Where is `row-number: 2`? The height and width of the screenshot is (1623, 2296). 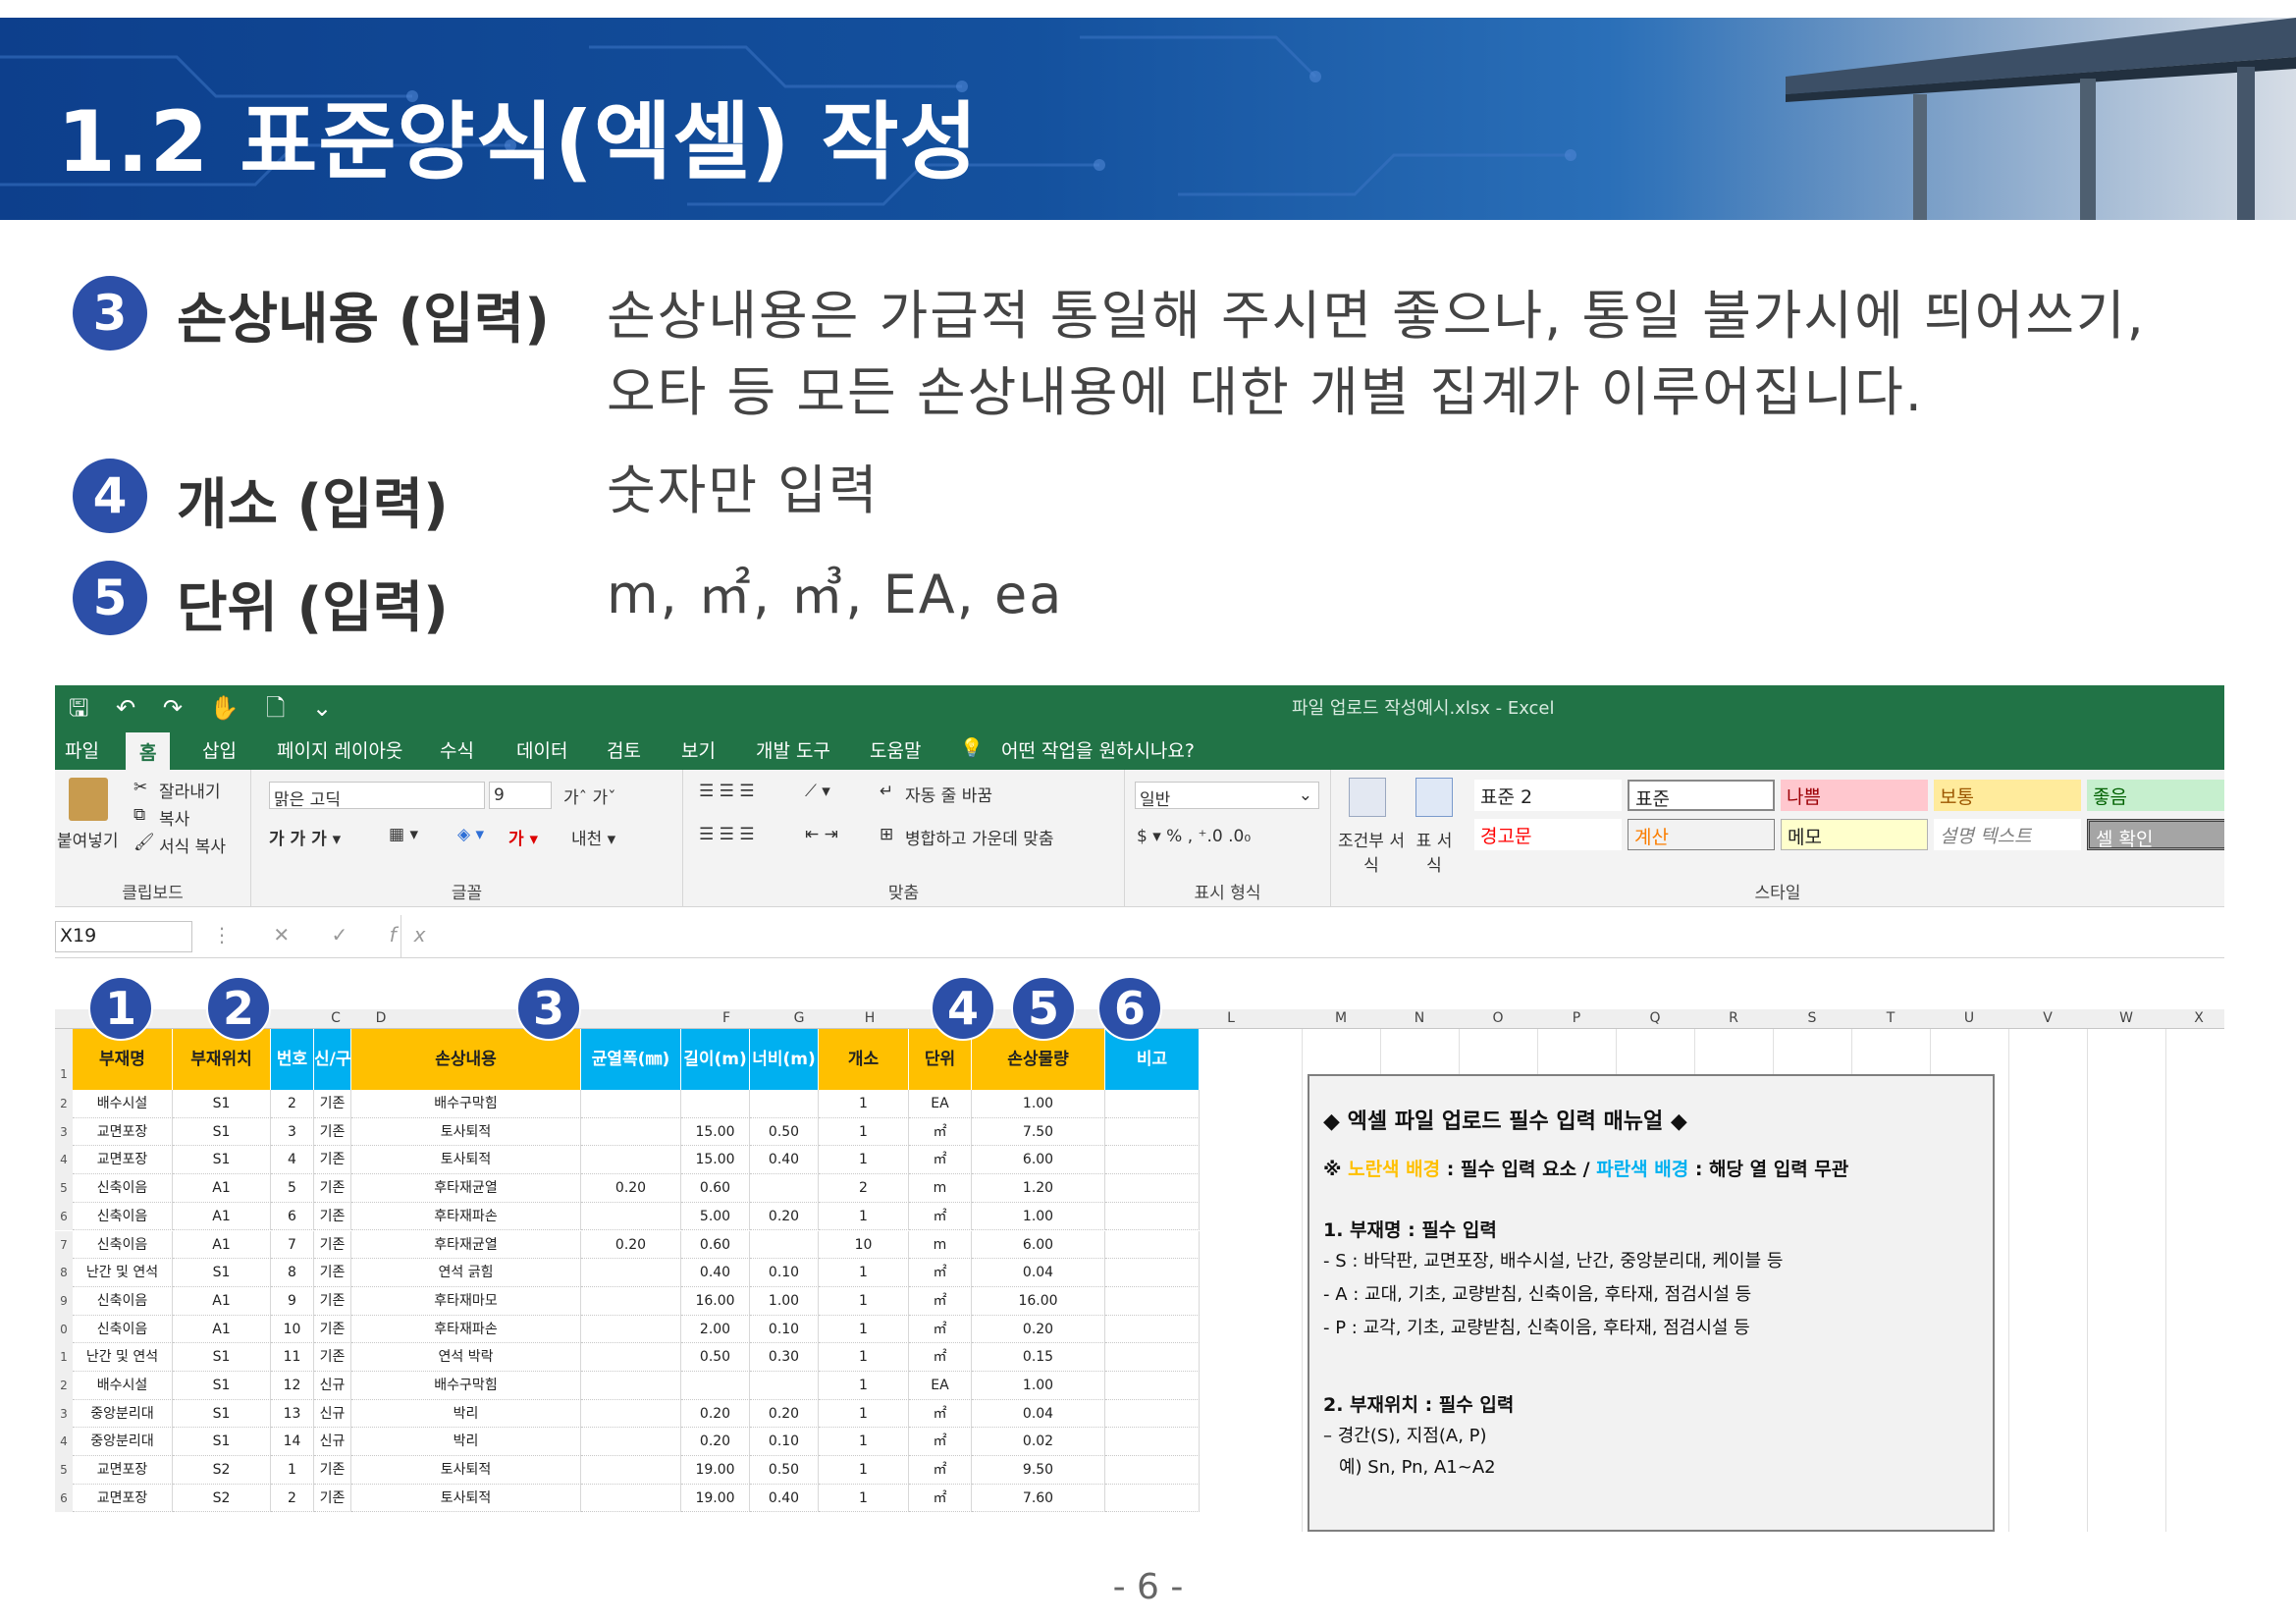
row-number: 2 is located at coordinates (64, 1104).